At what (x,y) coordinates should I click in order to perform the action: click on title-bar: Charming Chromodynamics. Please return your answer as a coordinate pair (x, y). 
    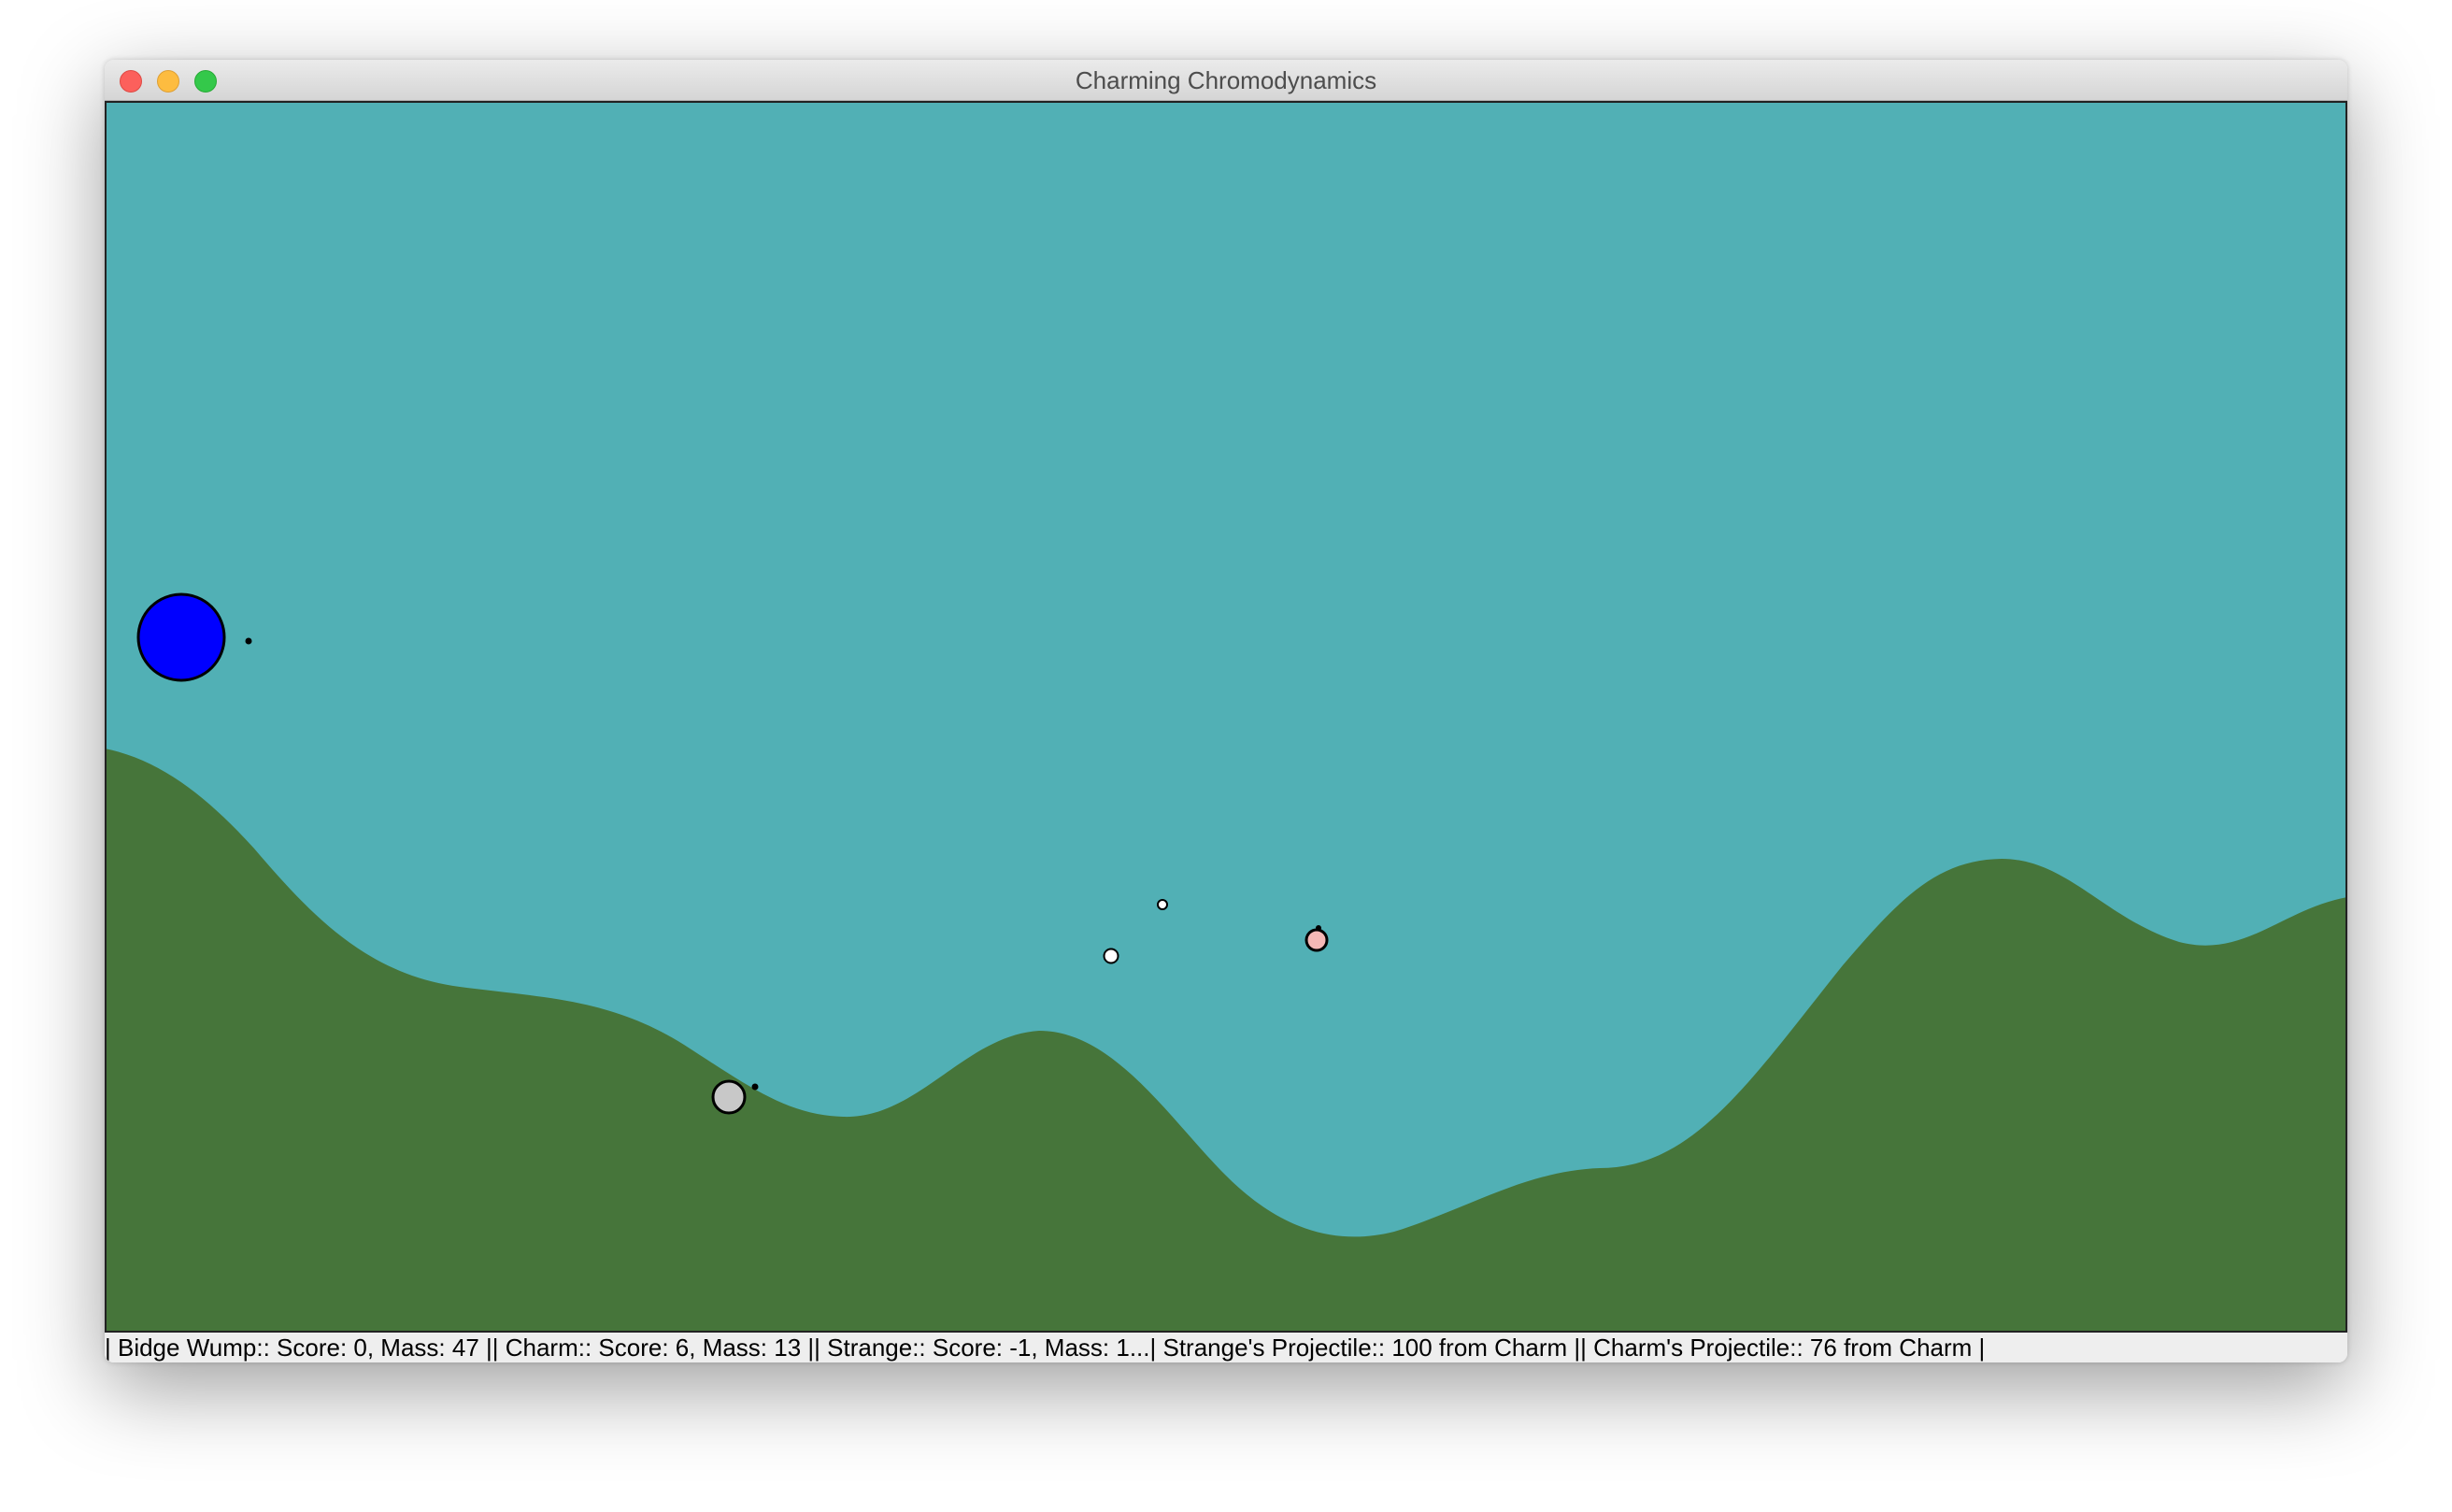
    Looking at the image, I should click on (1226, 80).